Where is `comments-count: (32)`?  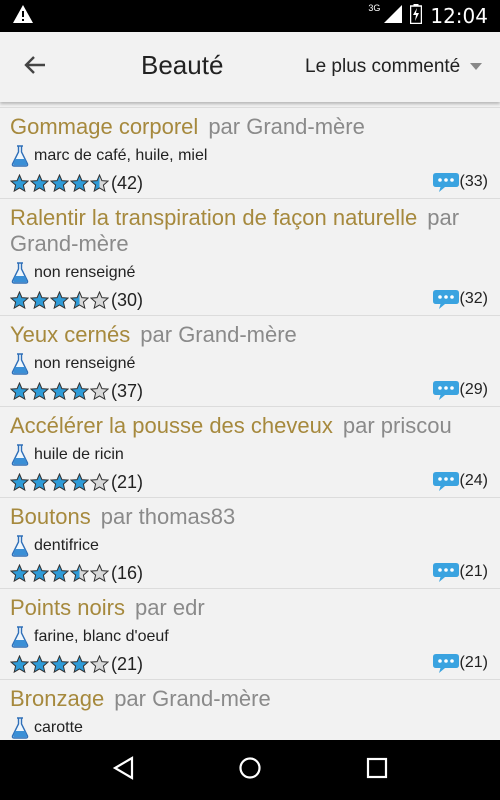
comments-count: (32) is located at coordinates (460, 299).